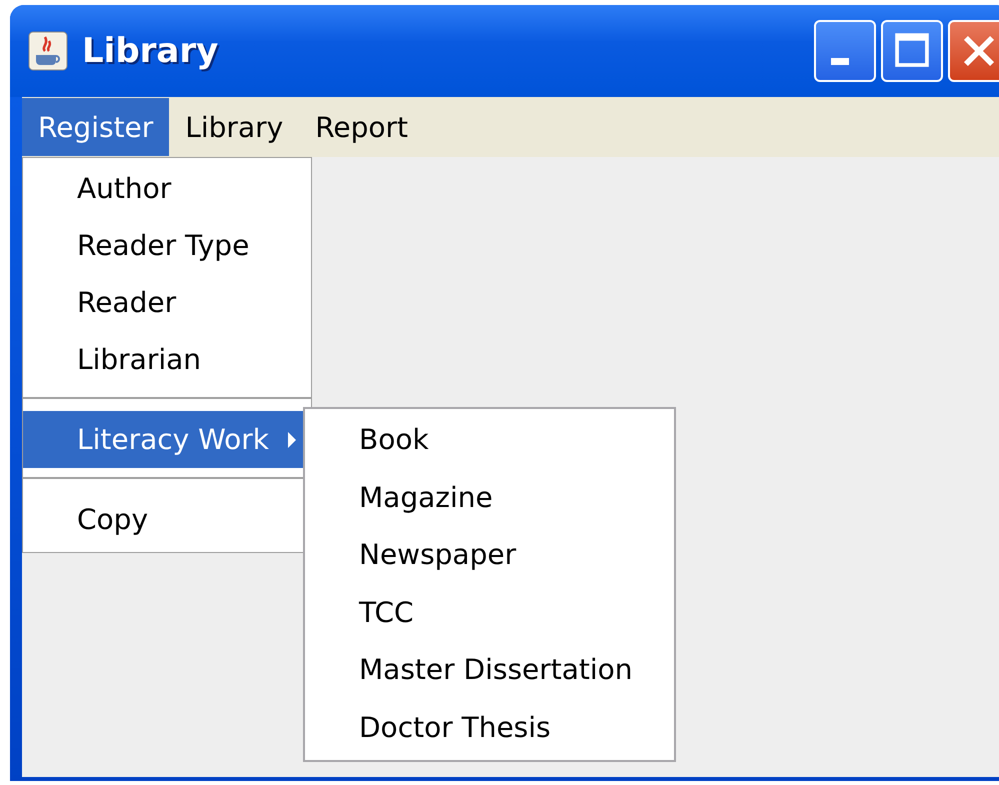  I want to click on window-title: Library, so click(150, 51).